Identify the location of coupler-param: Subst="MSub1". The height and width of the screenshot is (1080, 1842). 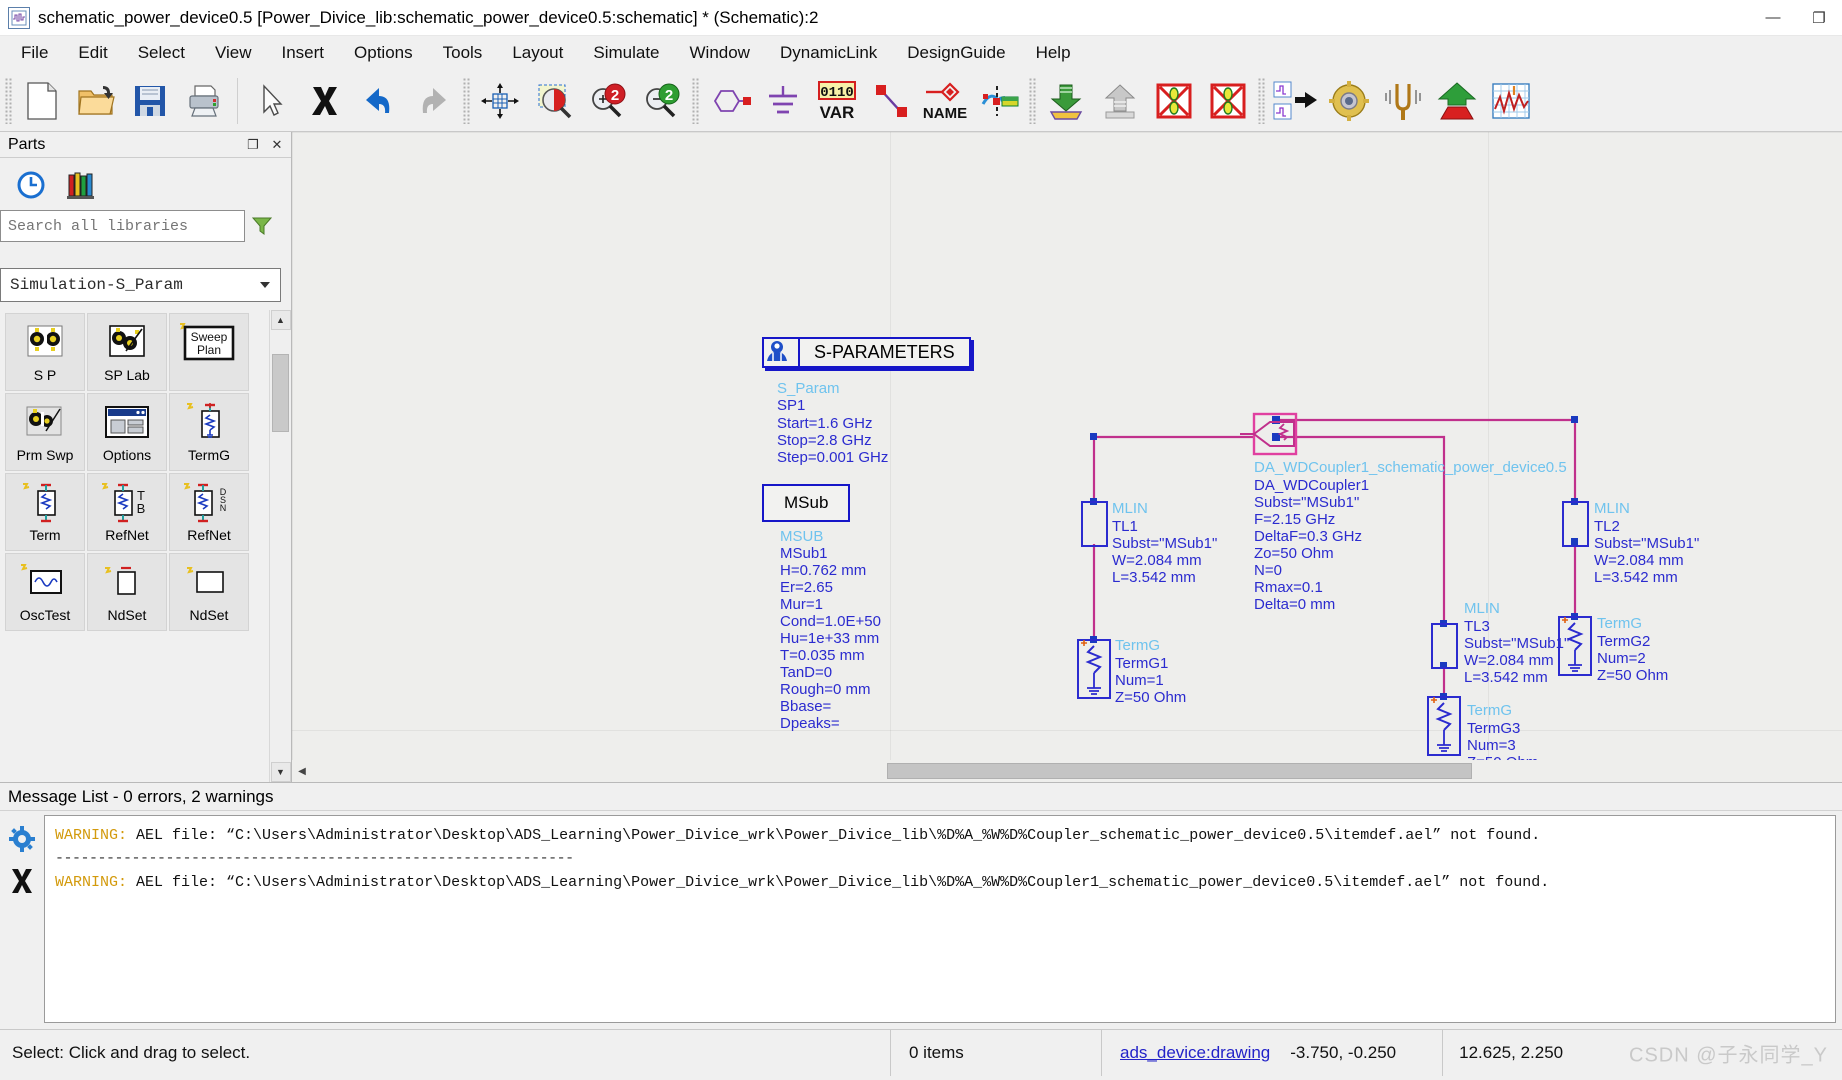
(1307, 502).